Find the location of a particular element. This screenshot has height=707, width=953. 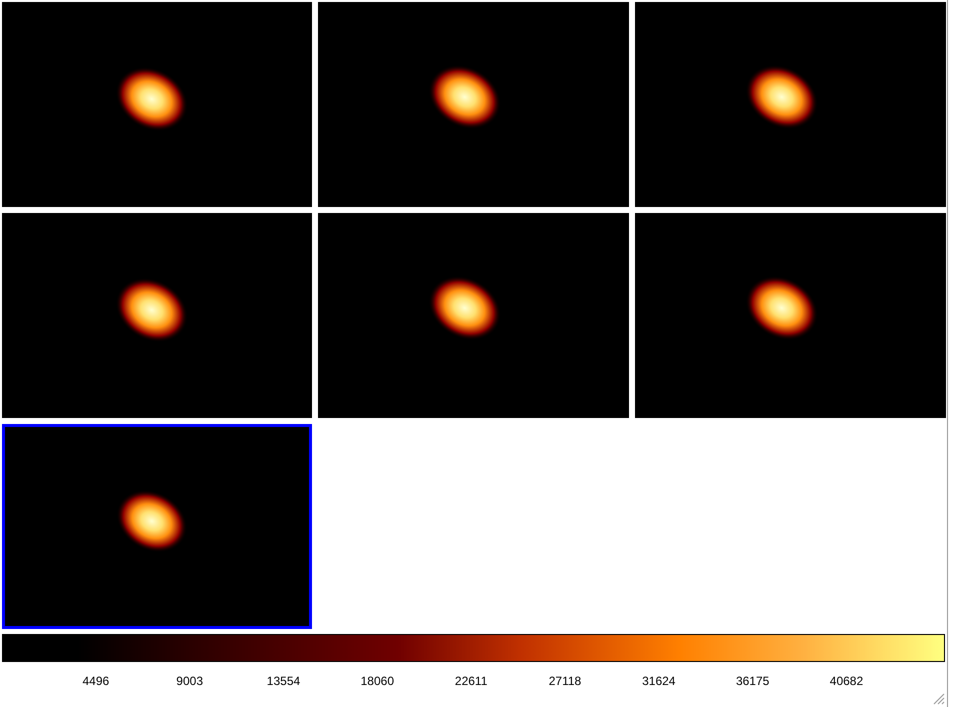

tick-label: 13554 is located at coordinates (283, 681).